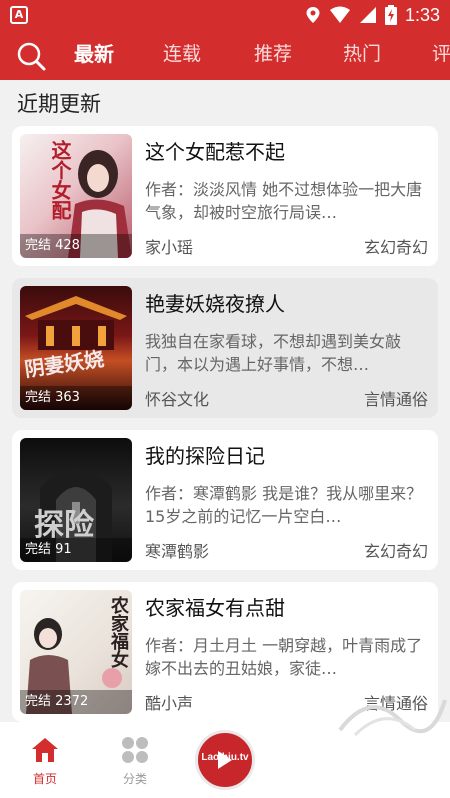  I want to click on status-badge: 完结 2372, so click(76, 702).